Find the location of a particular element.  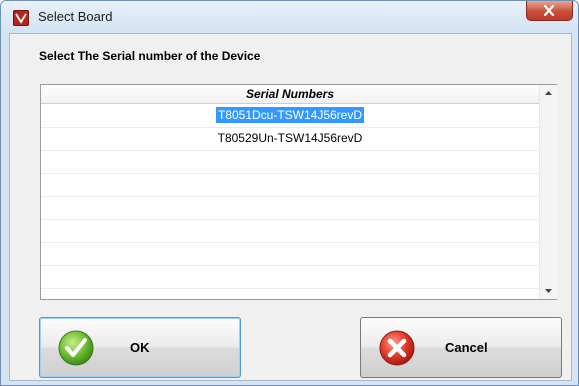

title-bar: Select Board is located at coordinates (289, 17).